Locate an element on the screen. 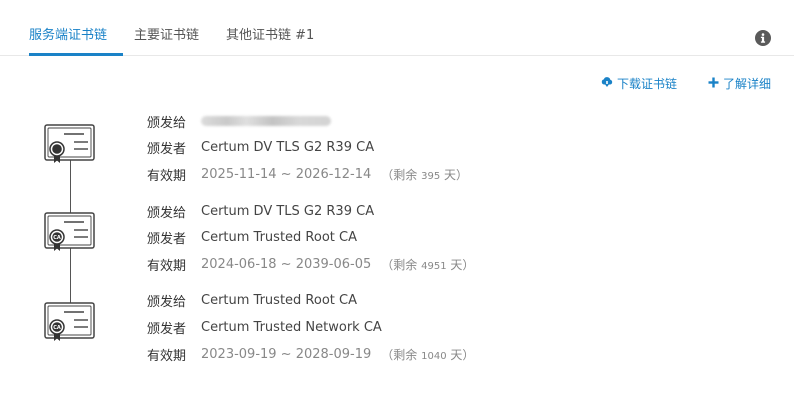 This screenshot has width=794, height=397. tab-bar: 服务端证书链 主要证书链 其他证书链 #1 is located at coordinates (397, 28).